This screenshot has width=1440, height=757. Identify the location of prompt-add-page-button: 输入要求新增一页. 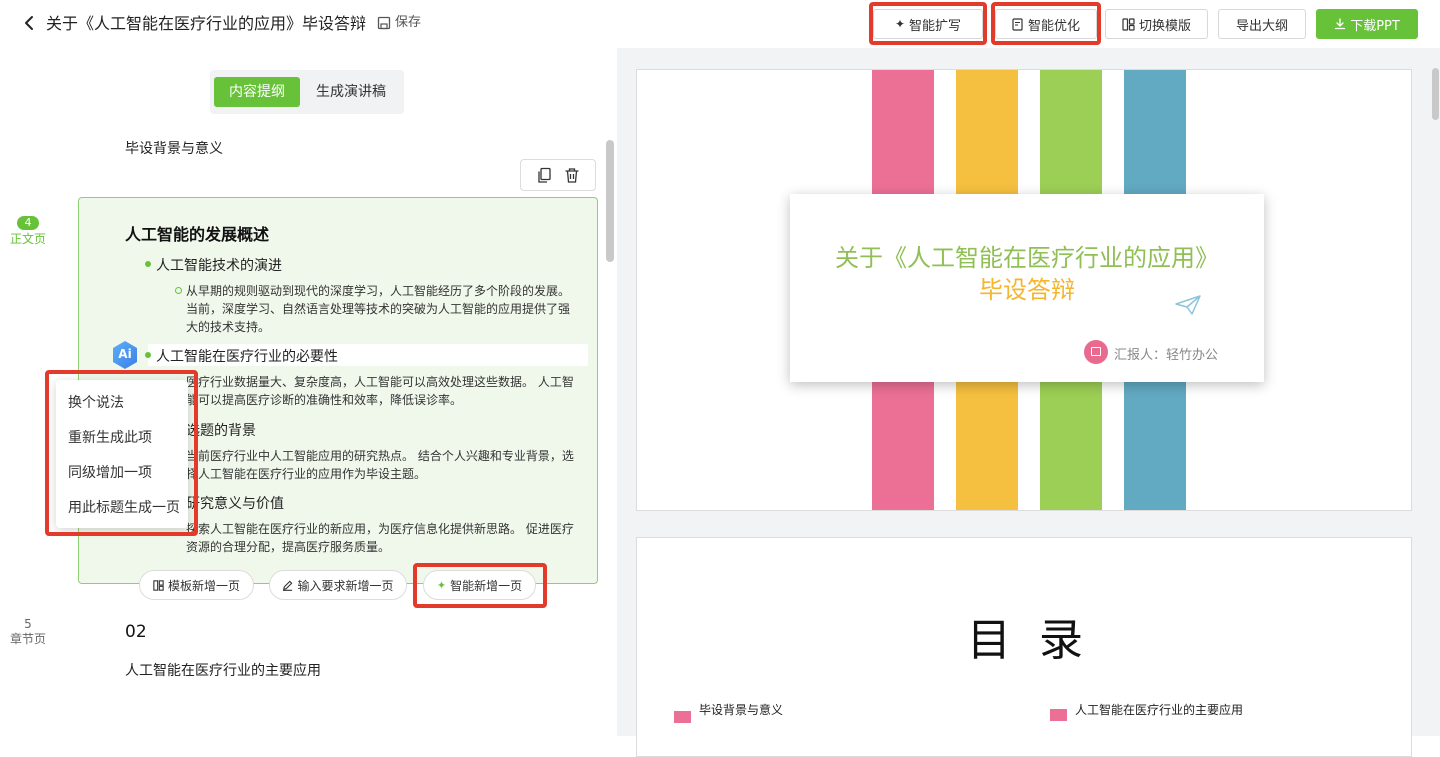
(338, 585).